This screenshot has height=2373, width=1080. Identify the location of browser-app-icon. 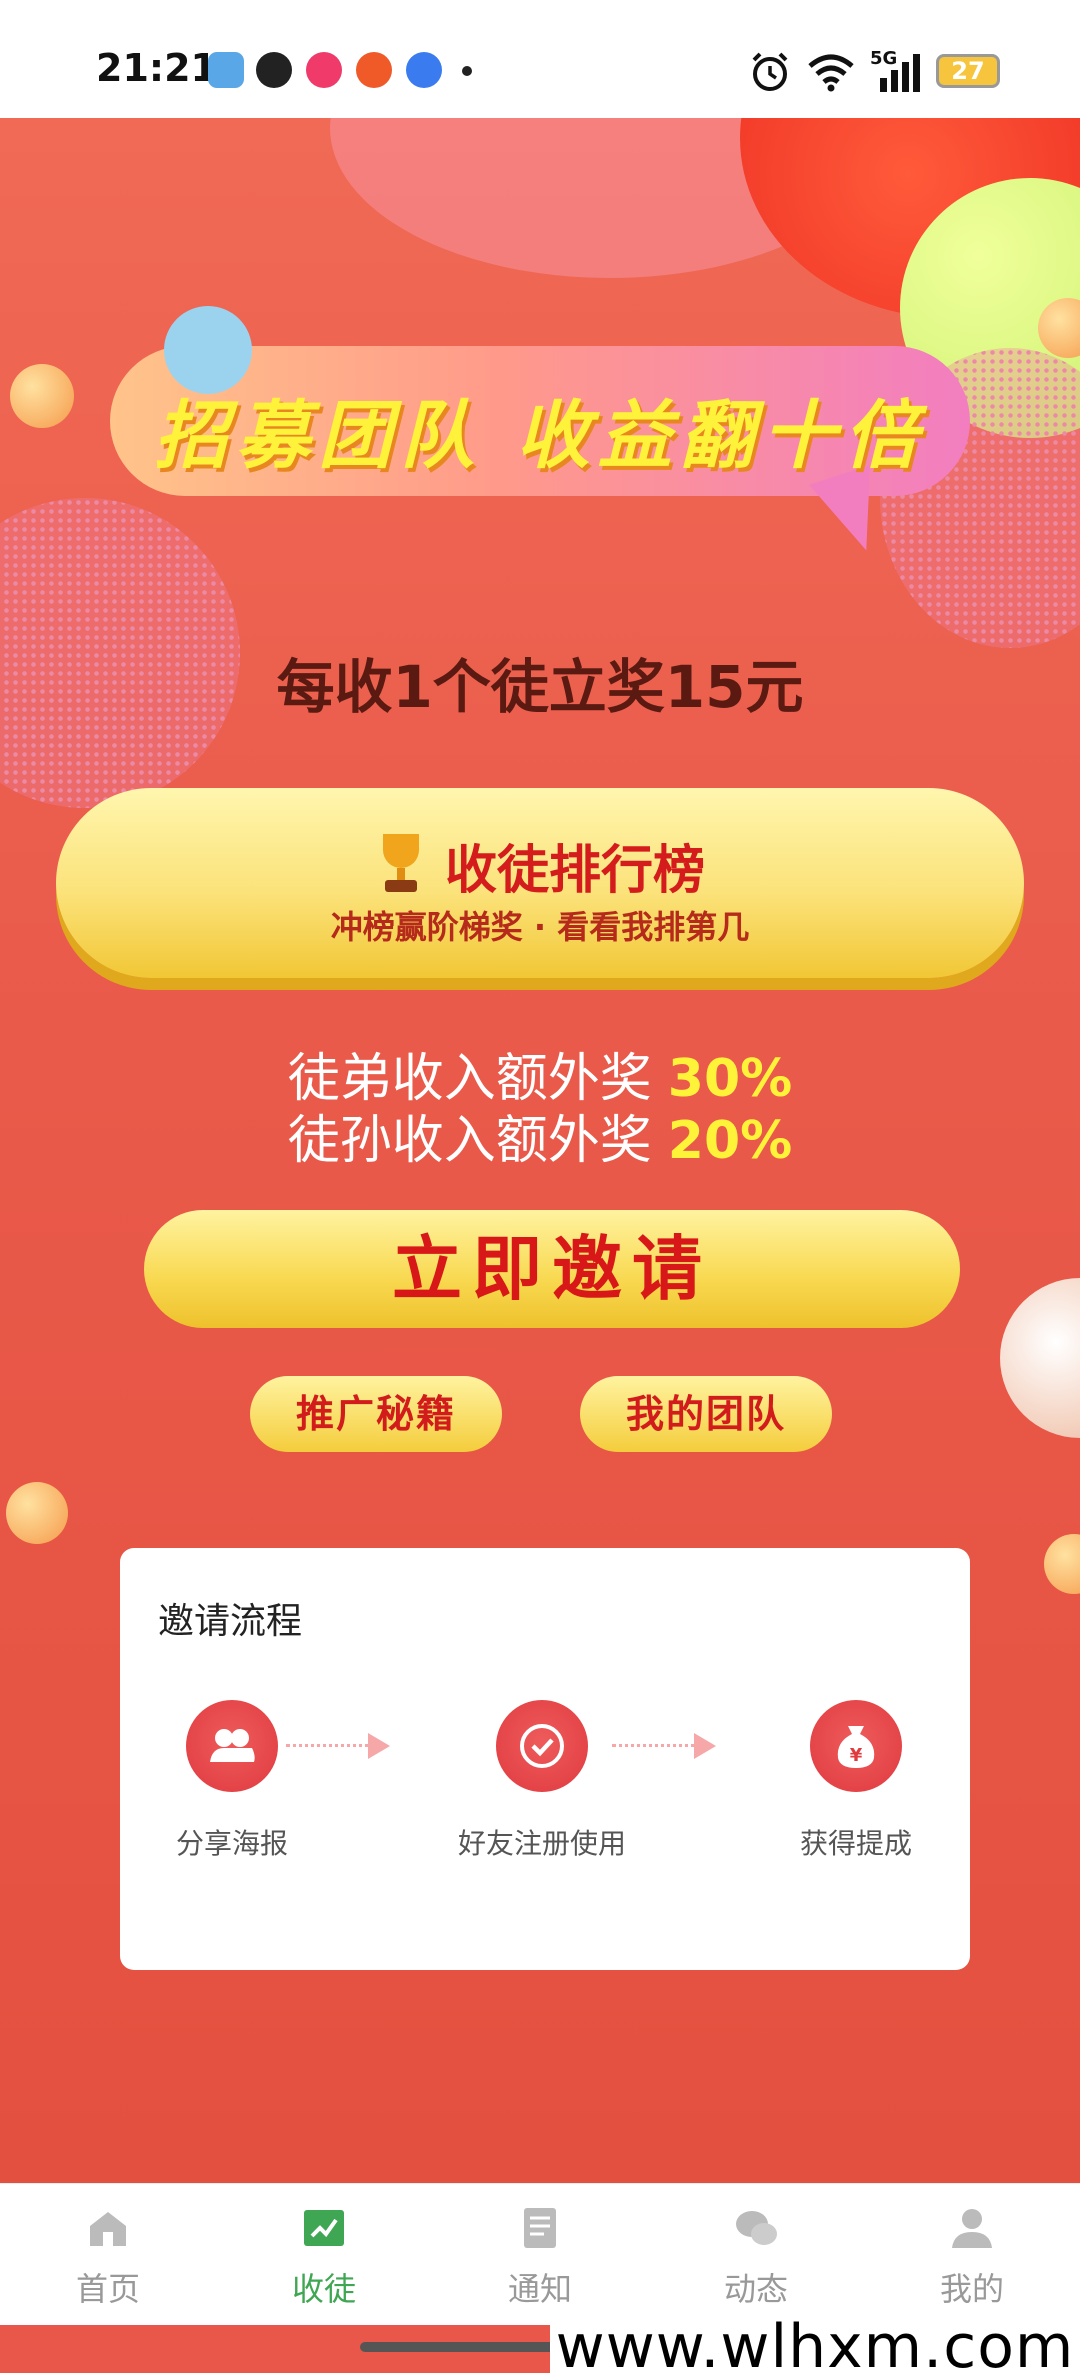
(424, 70).